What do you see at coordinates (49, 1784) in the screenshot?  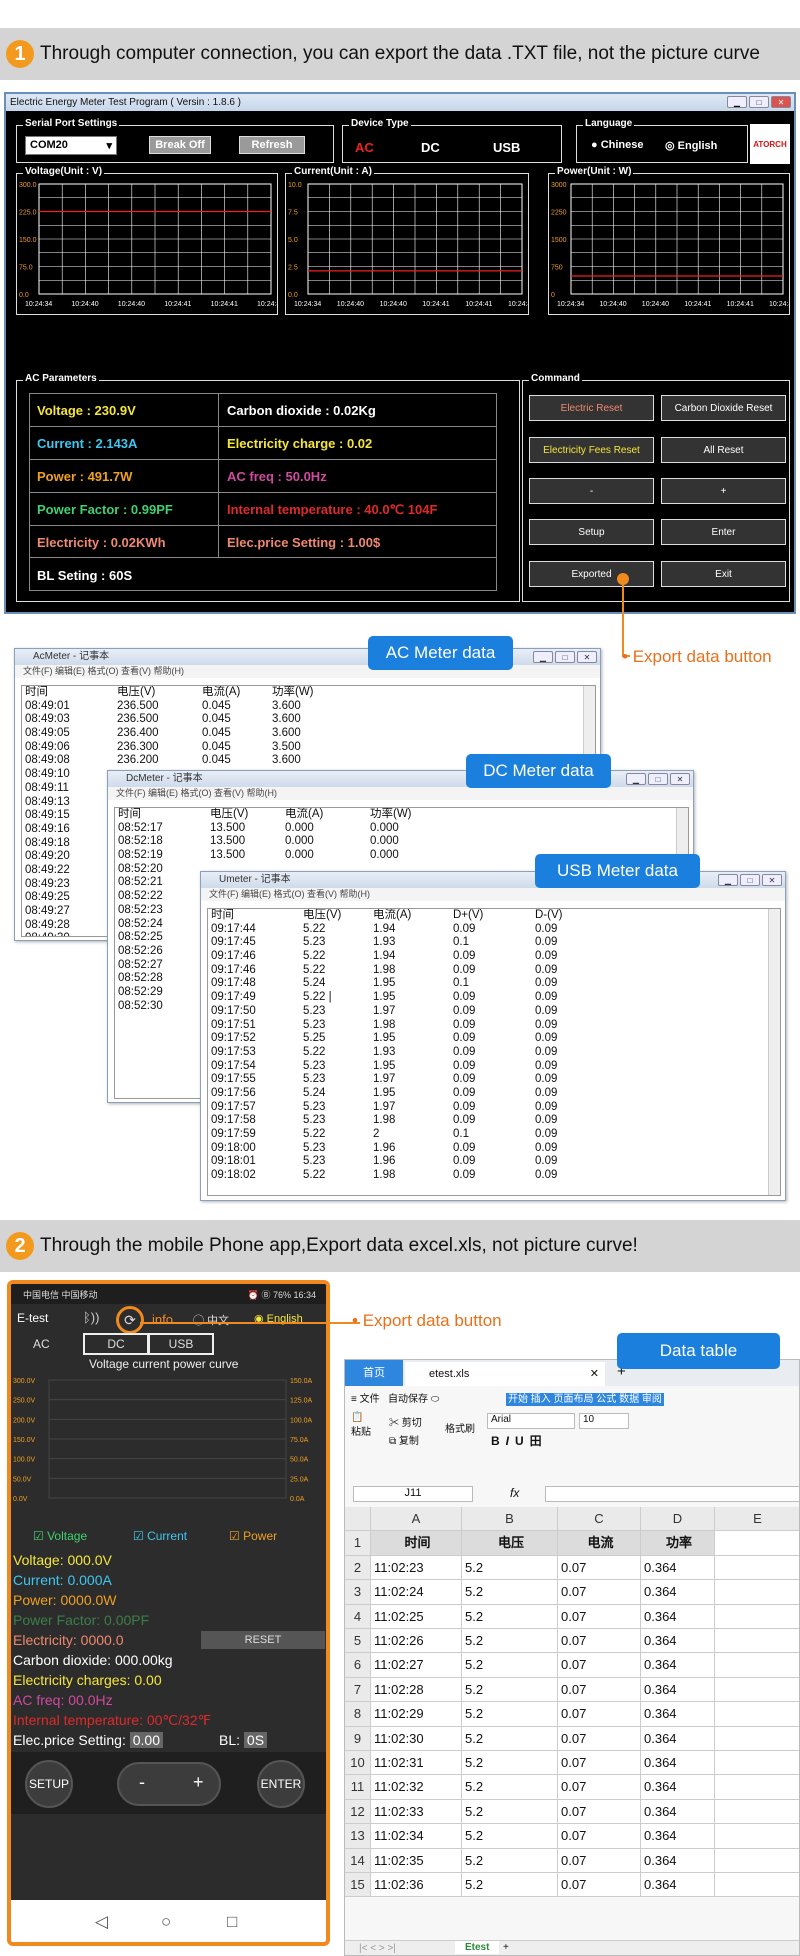 I see `phone-setup-button: SETUP` at bounding box center [49, 1784].